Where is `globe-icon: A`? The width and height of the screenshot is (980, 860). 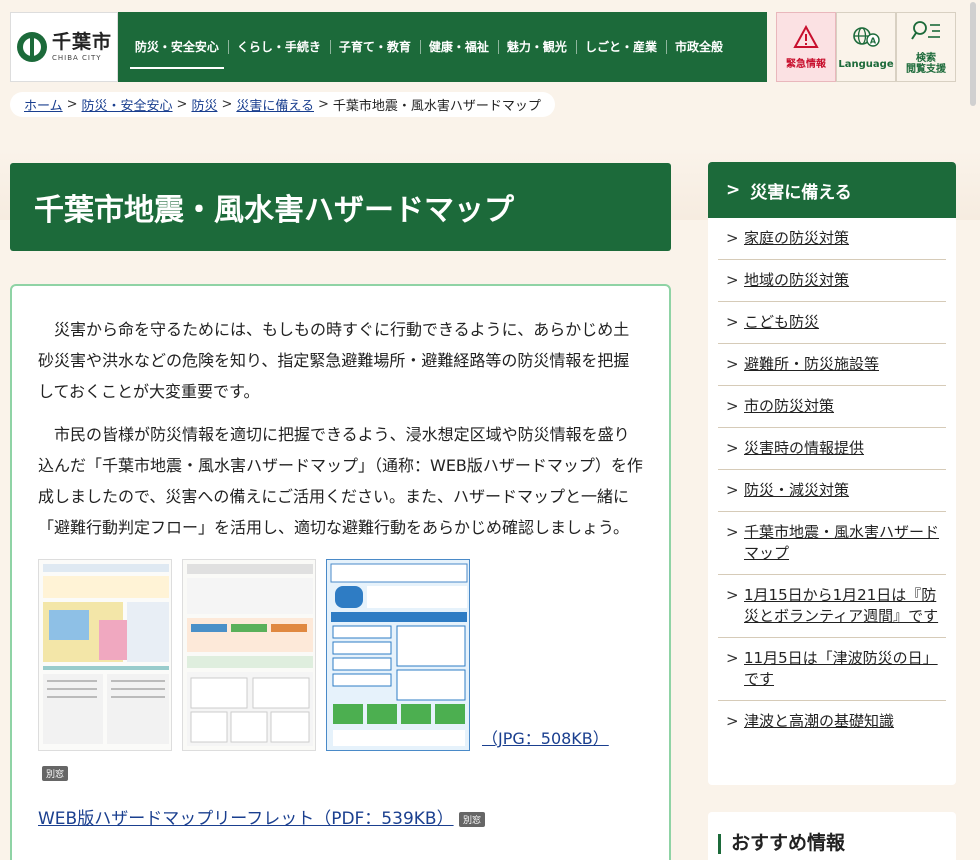
globe-icon: A is located at coordinates (866, 39).